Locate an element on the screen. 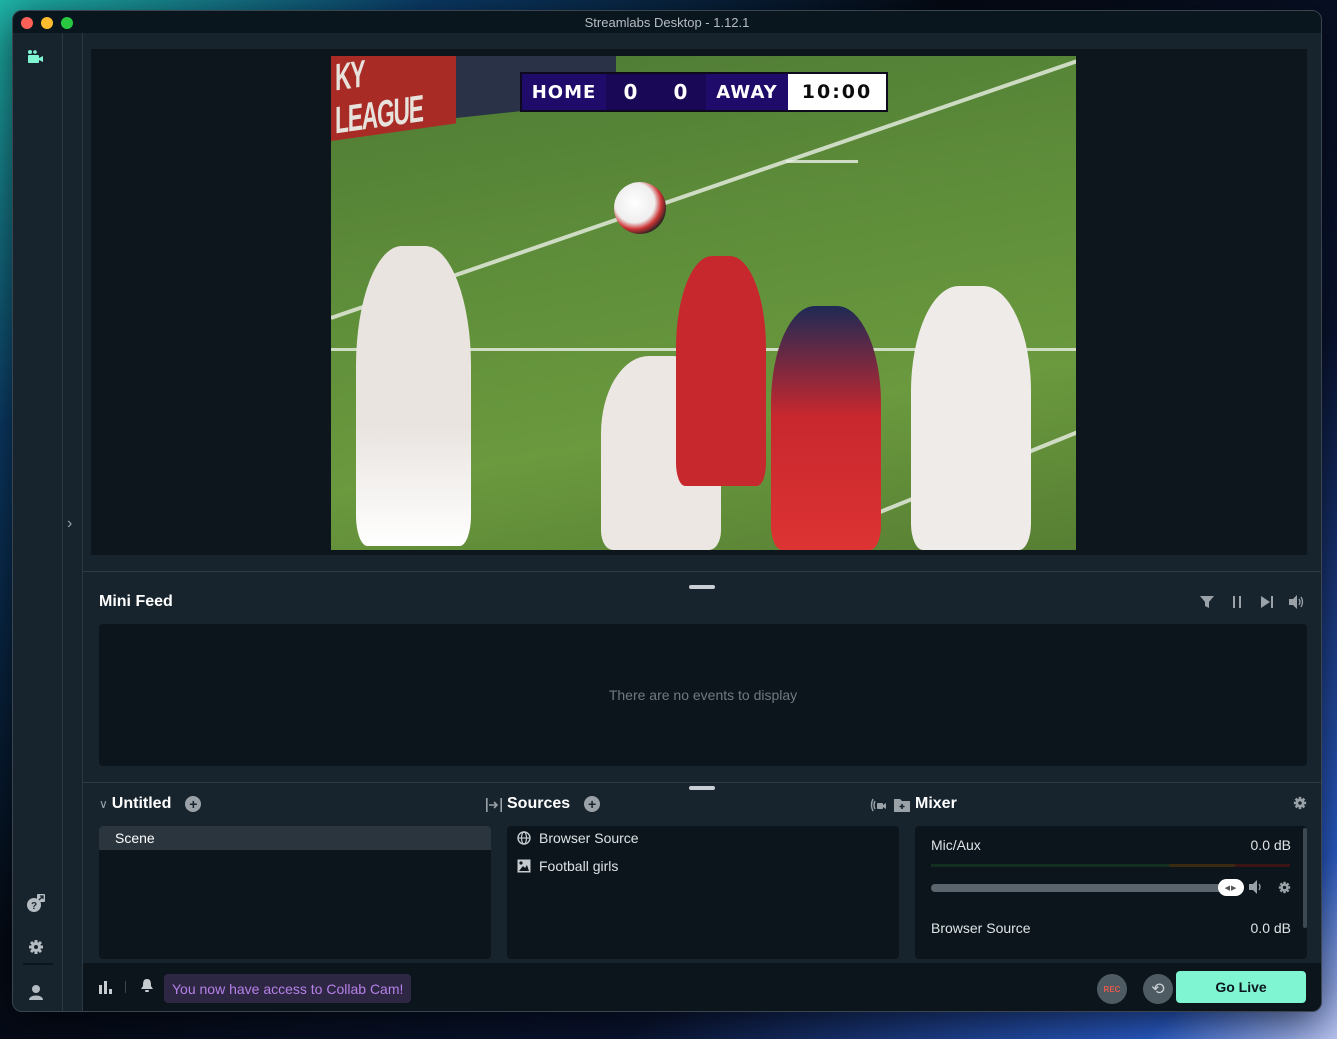 This screenshot has width=1337, height=1039. close-window-button is located at coordinates (27, 23).